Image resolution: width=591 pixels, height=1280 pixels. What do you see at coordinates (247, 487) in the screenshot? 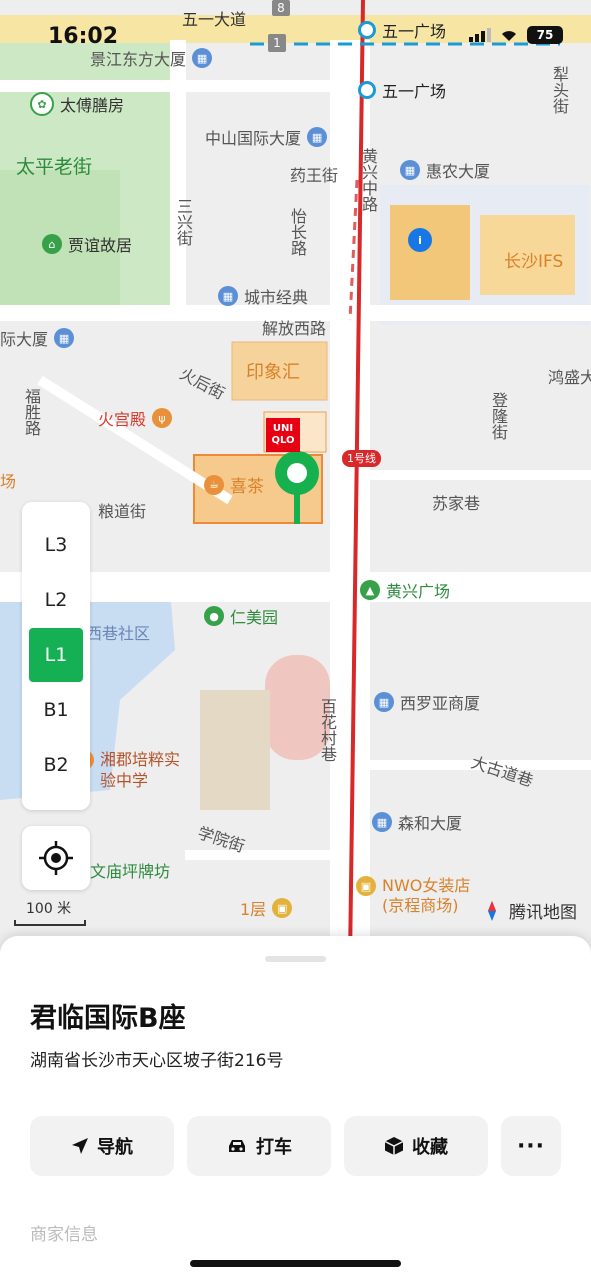
I see `poi-label: 喜茶` at bounding box center [247, 487].